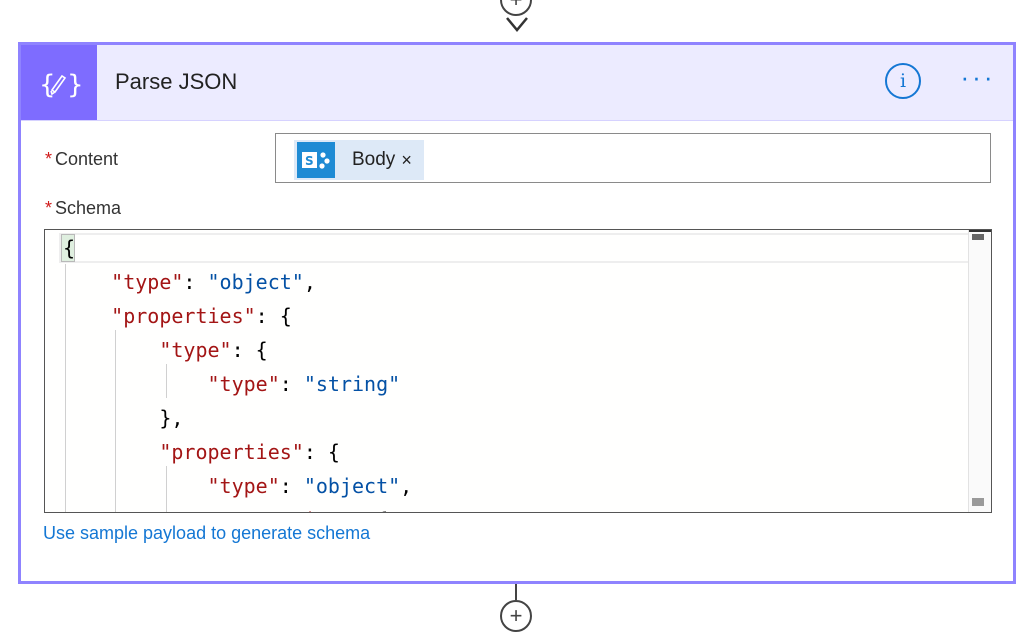  I want to click on scrollbar-thumb, so click(978, 237).